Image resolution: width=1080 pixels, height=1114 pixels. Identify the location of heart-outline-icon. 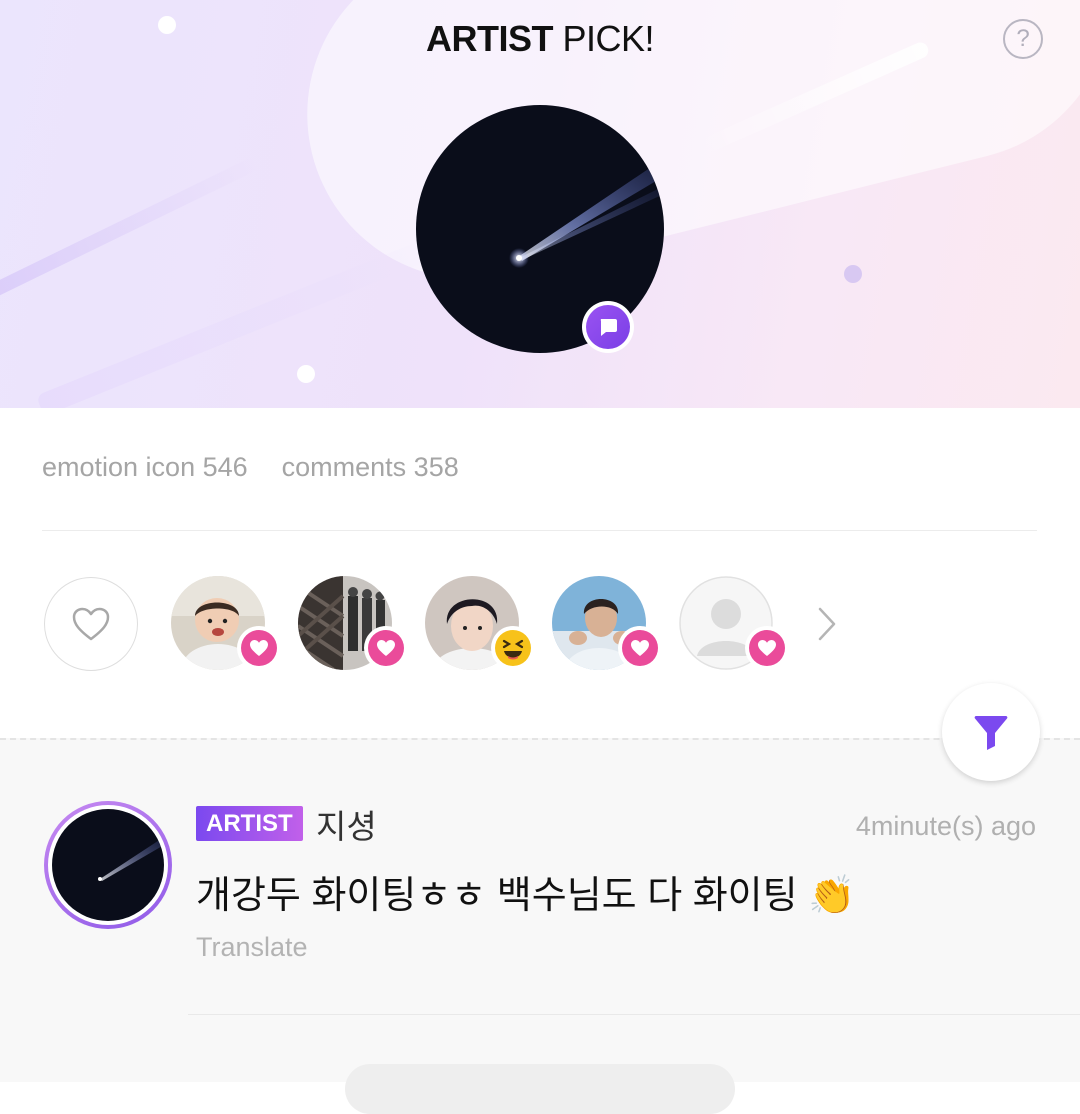
(91, 624).